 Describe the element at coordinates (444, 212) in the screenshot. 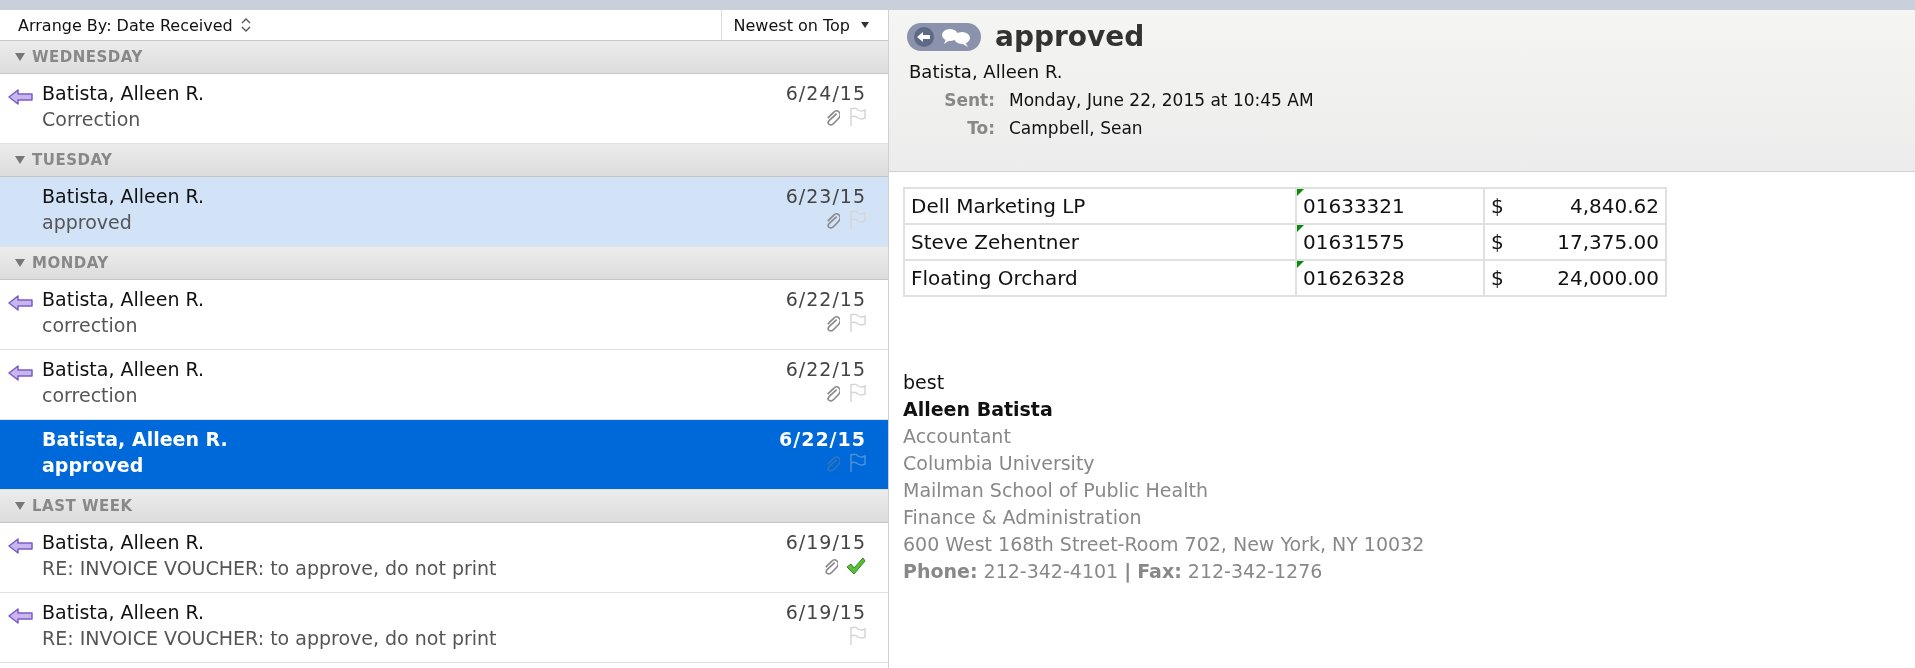

I see `message-row: Batista, Alleen R. 6/23/15 approved` at that location.